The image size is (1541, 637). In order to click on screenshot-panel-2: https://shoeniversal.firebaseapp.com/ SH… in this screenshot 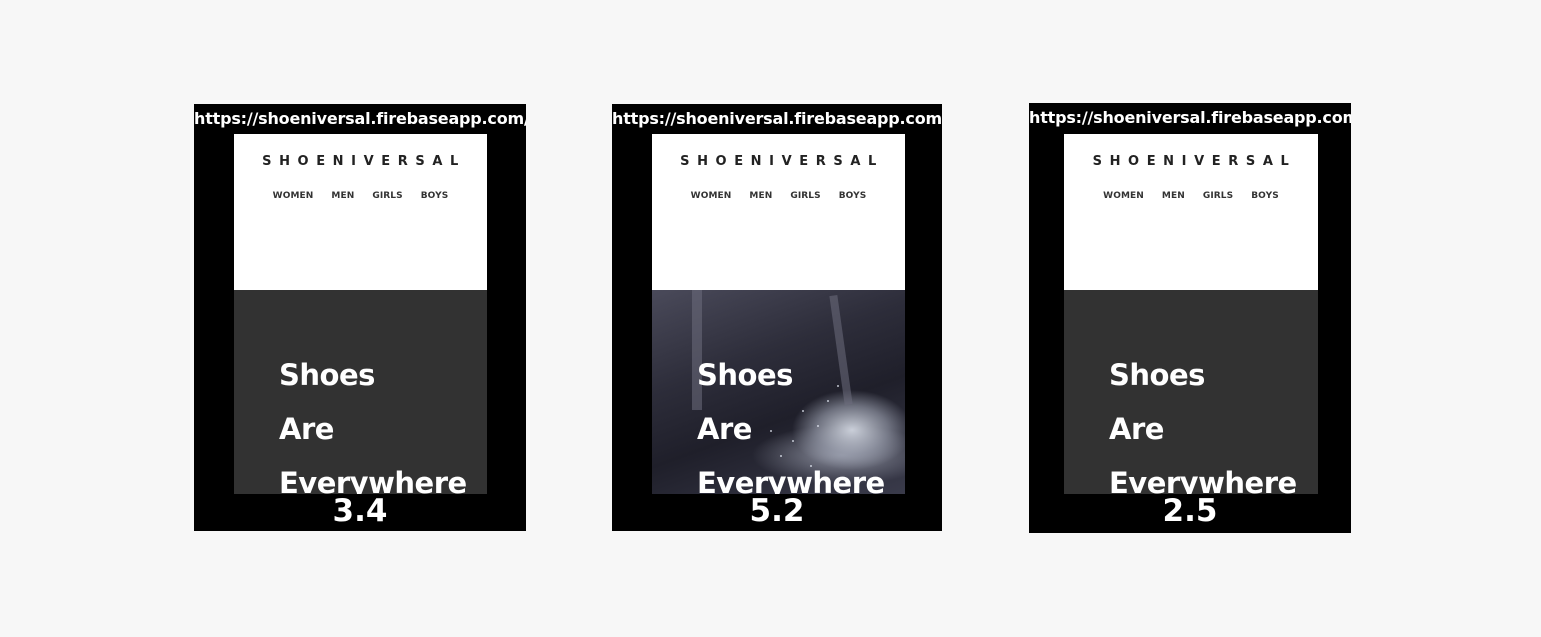, I will do `click(777, 317)`.